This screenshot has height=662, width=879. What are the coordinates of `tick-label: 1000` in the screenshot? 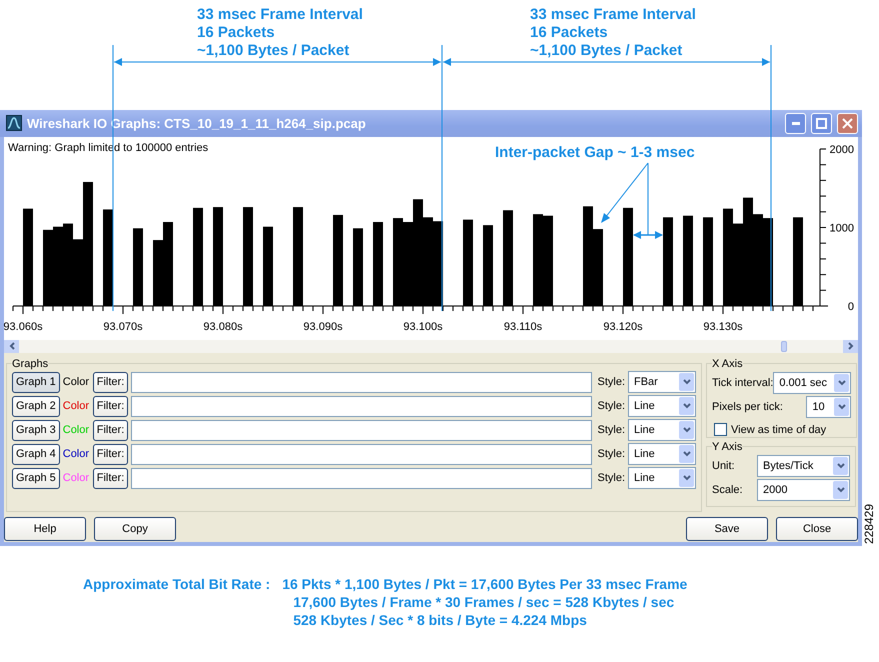 It's located at (842, 228).